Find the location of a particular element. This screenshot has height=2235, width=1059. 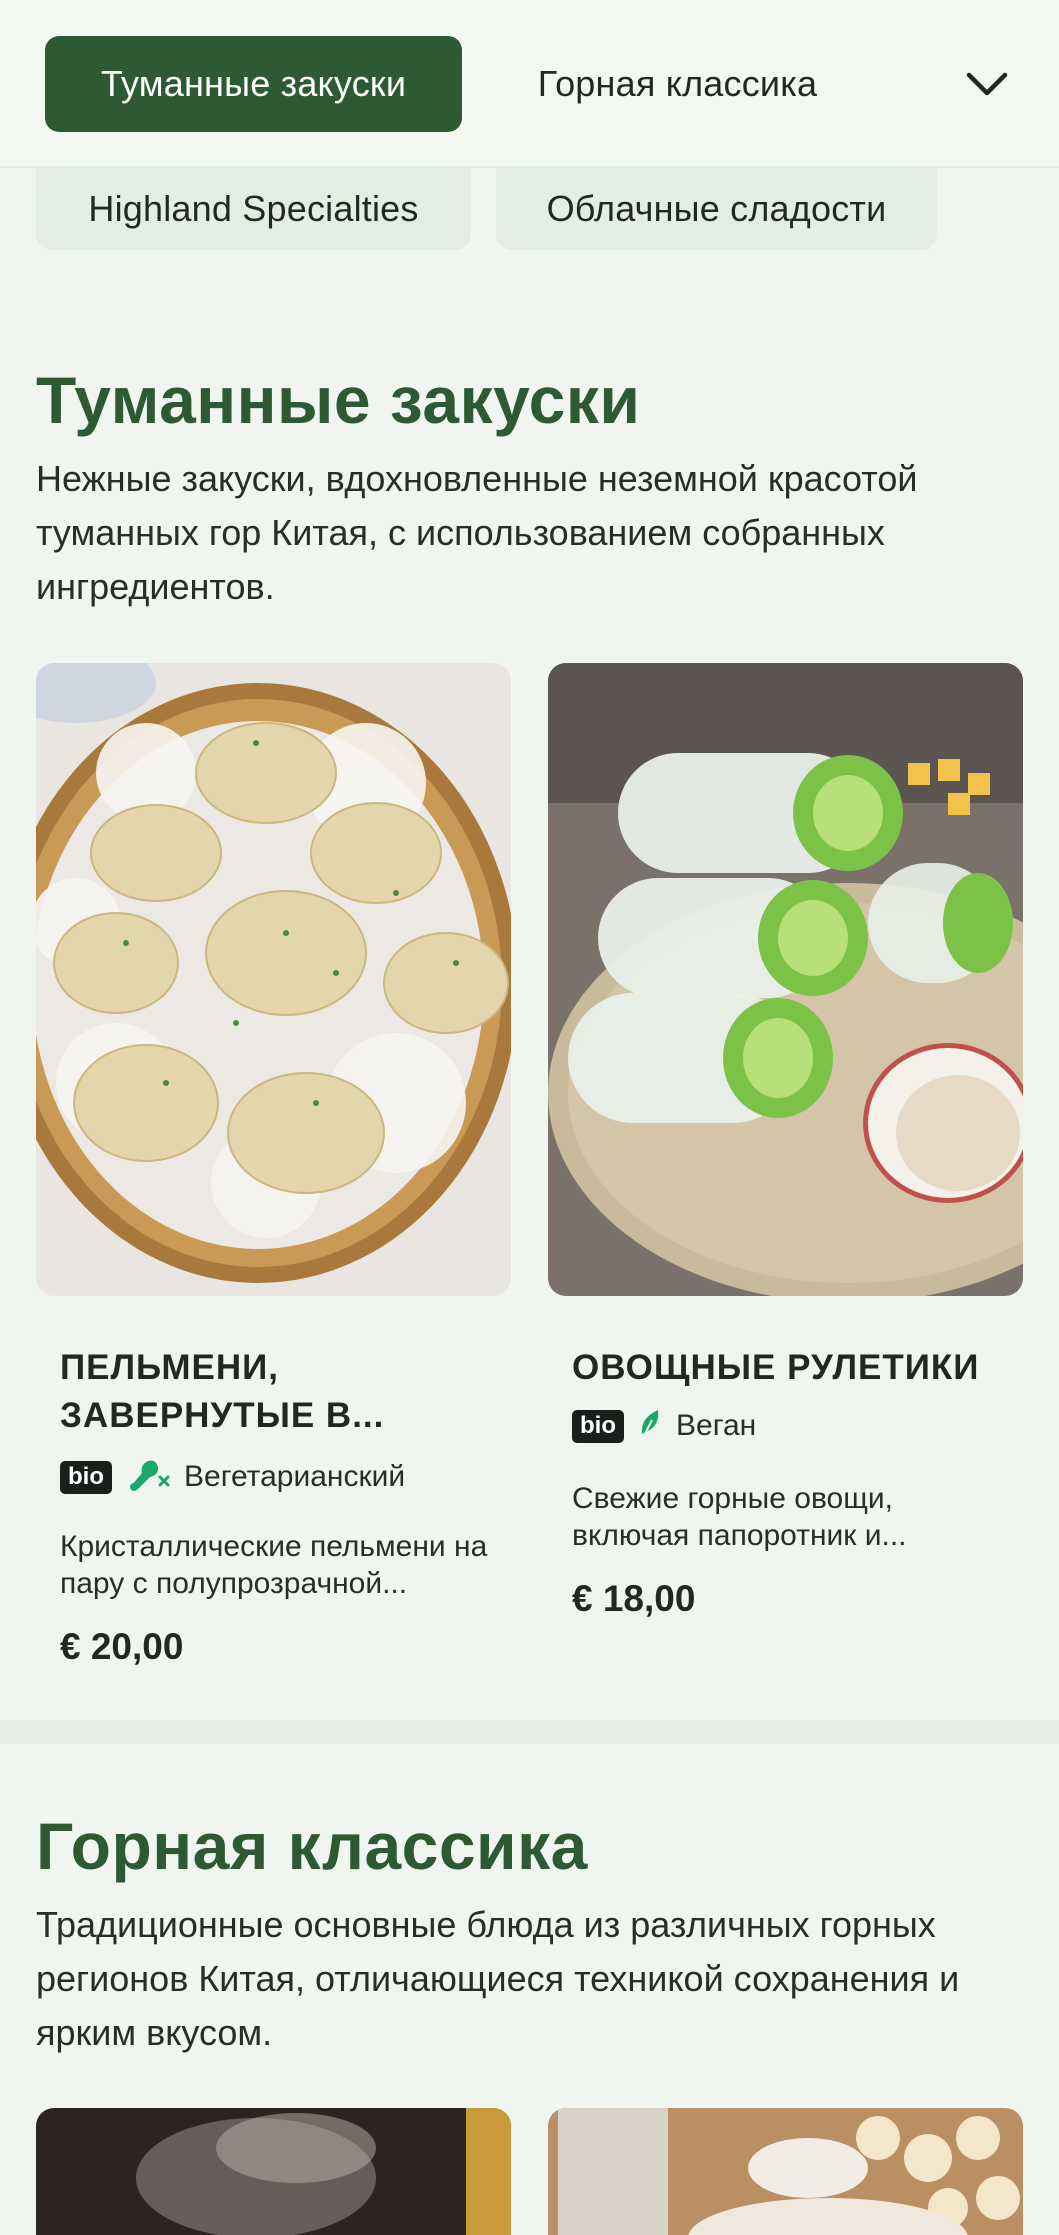

vegan-leaf-icon is located at coordinates (650, 1426).